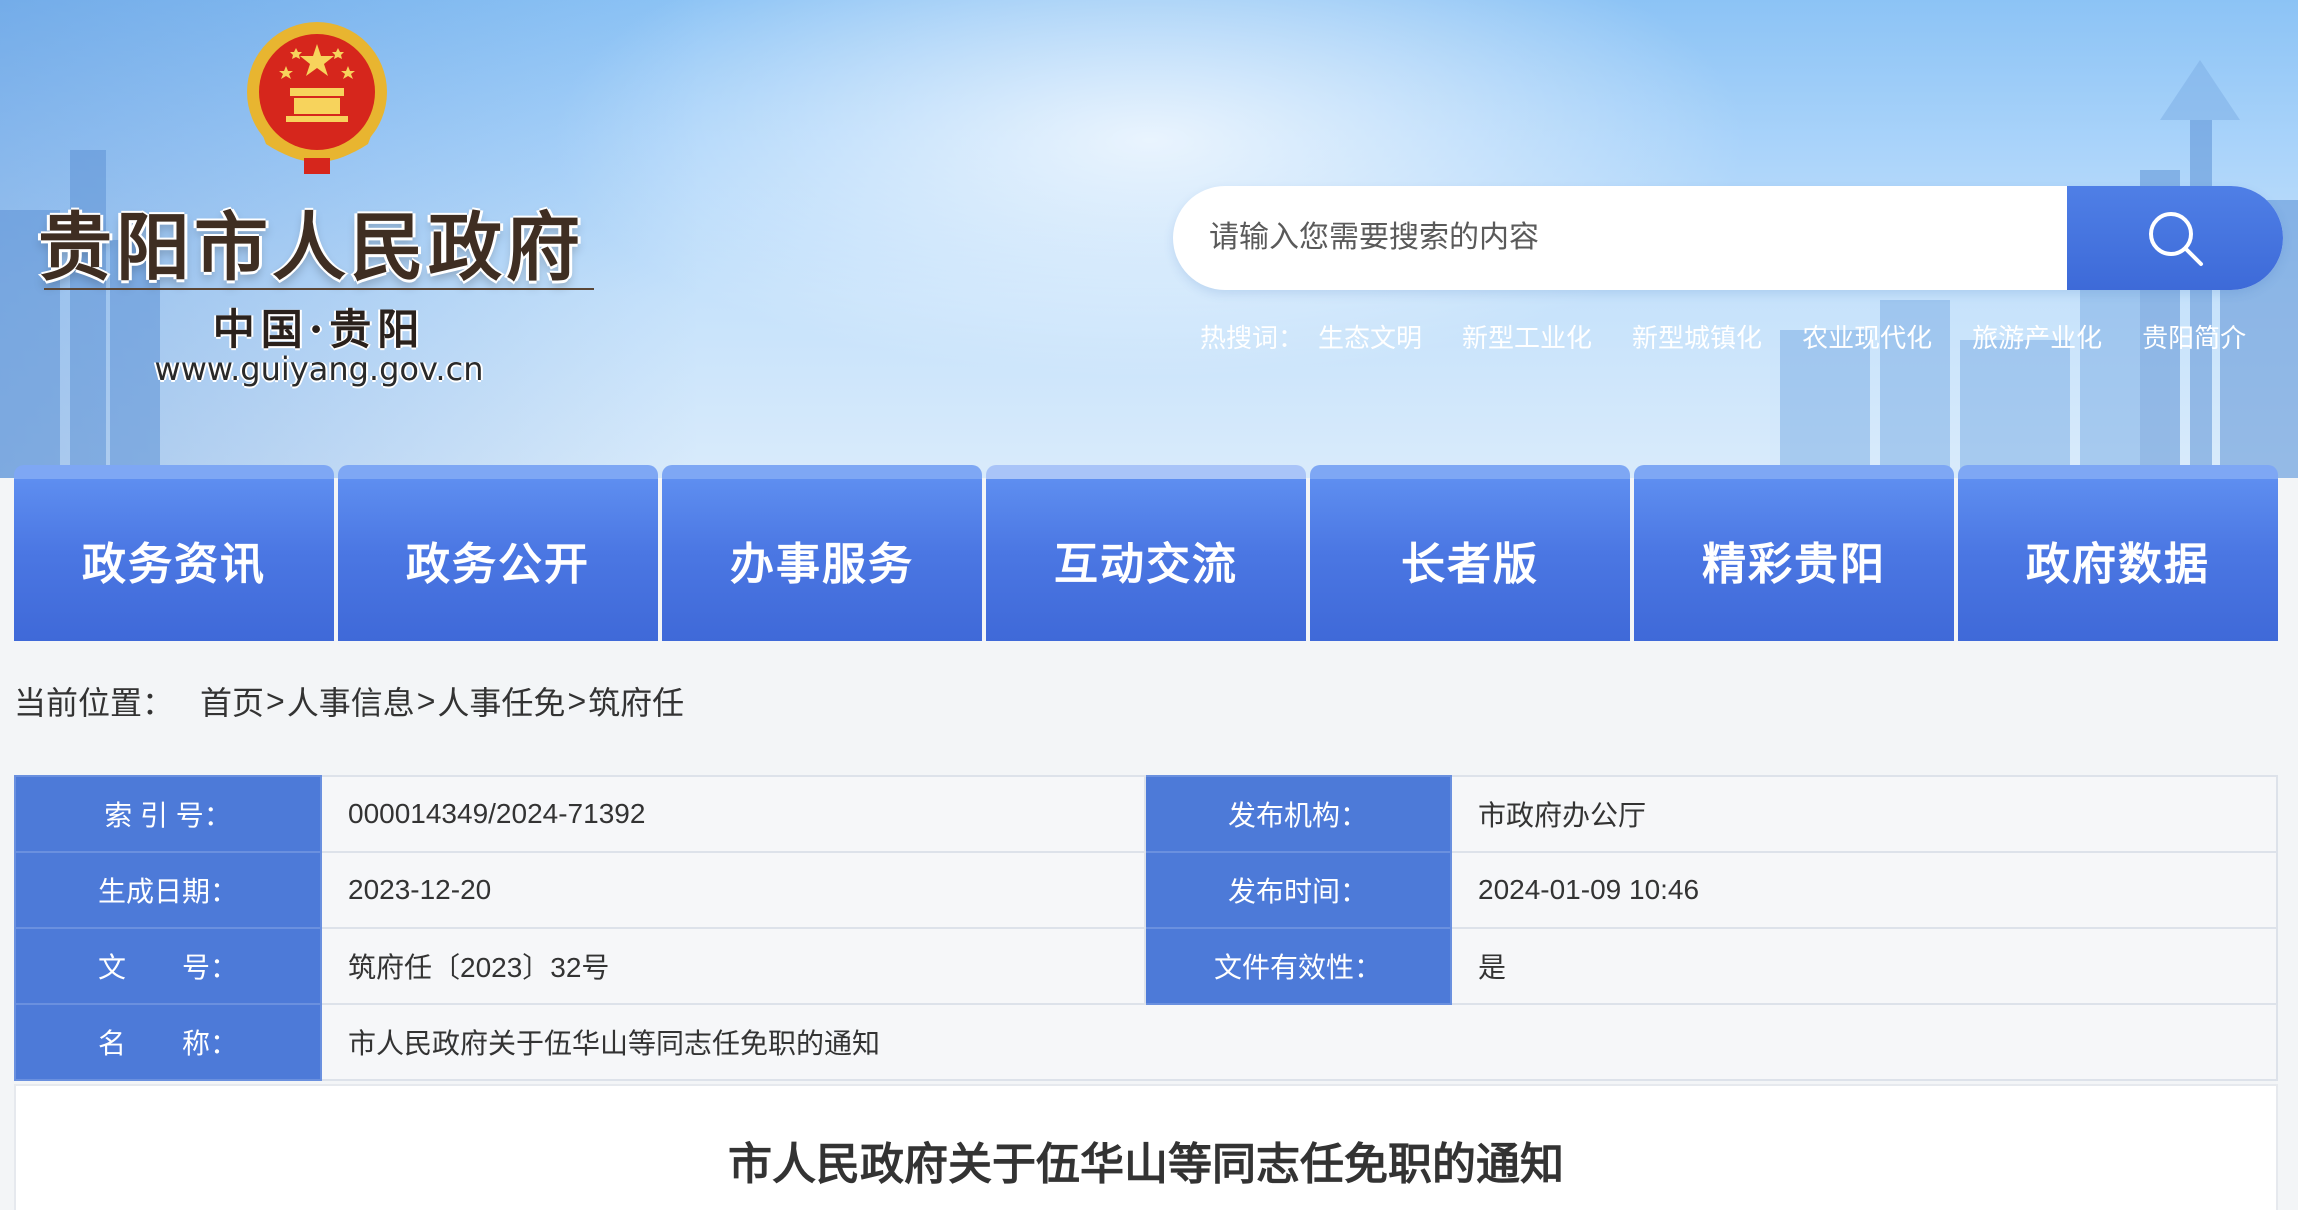 This screenshot has height=1210, width=2298. What do you see at coordinates (311, 248) in the screenshot?
I see `site-title: 贵阳市人民政府` at bounding box center [311, 248].